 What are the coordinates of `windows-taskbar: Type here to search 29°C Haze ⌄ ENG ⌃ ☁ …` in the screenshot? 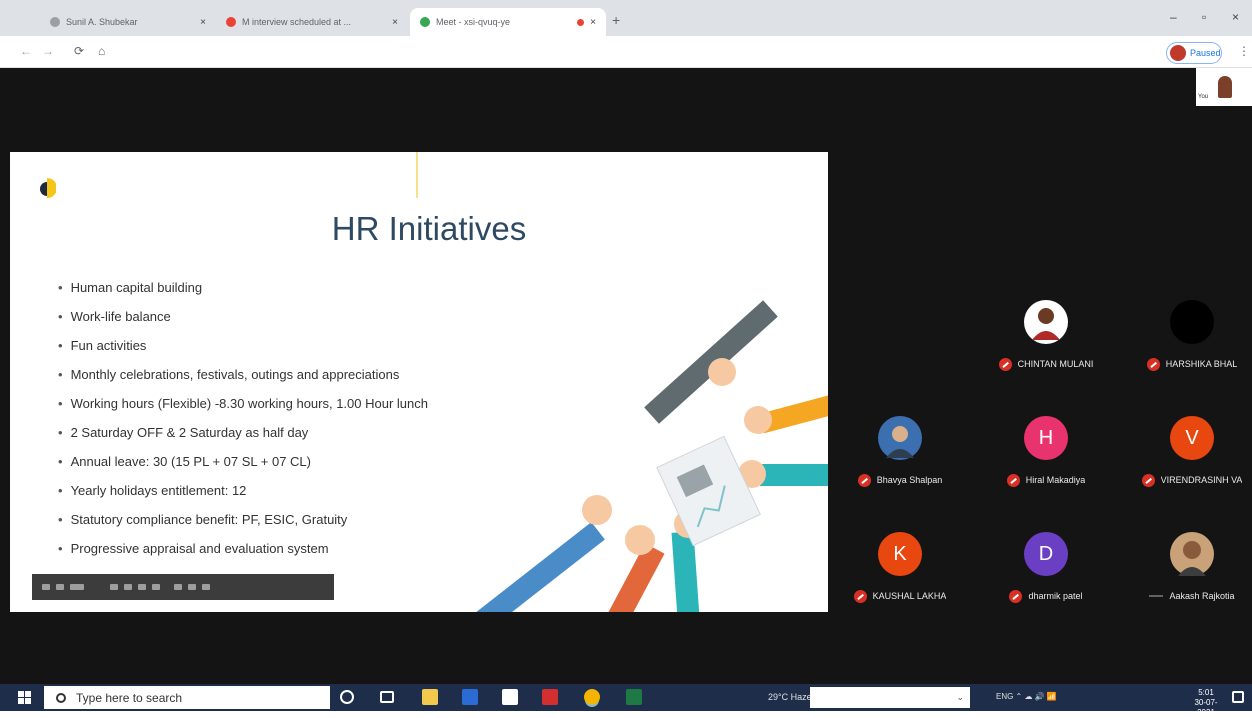 It's located at (626, 700).